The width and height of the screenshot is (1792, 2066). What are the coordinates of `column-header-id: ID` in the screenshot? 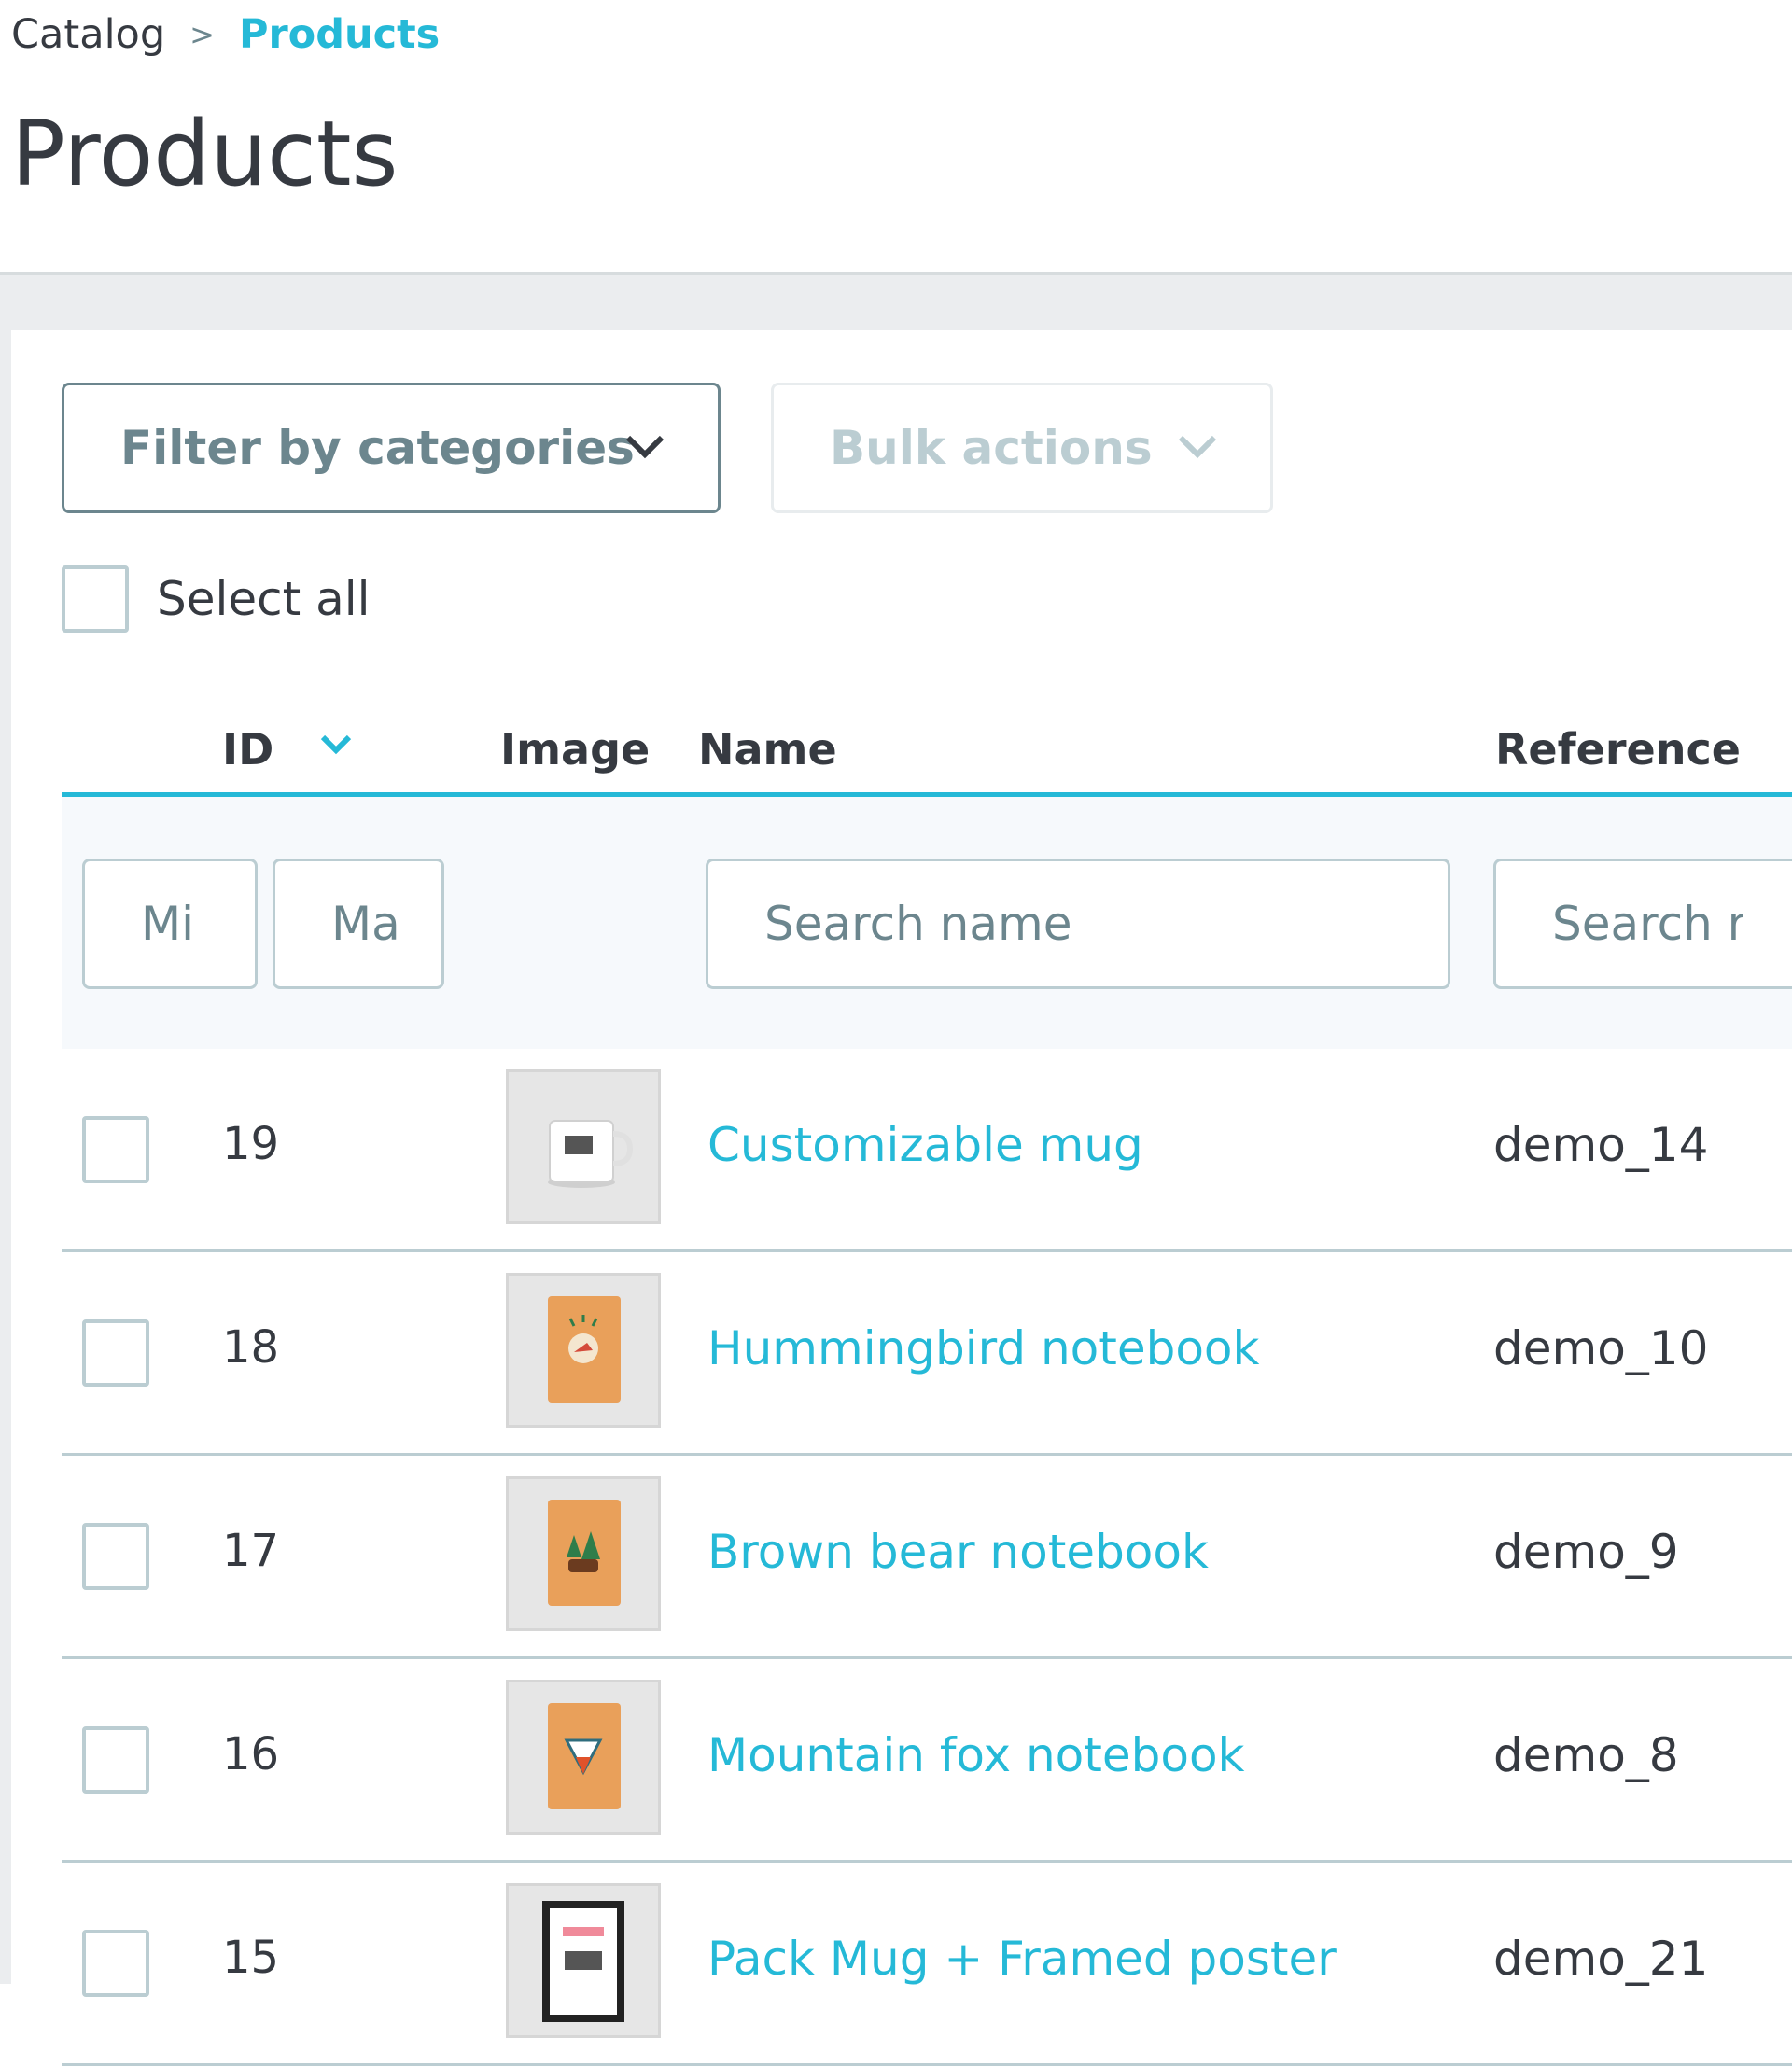 It's located at (248, 749).